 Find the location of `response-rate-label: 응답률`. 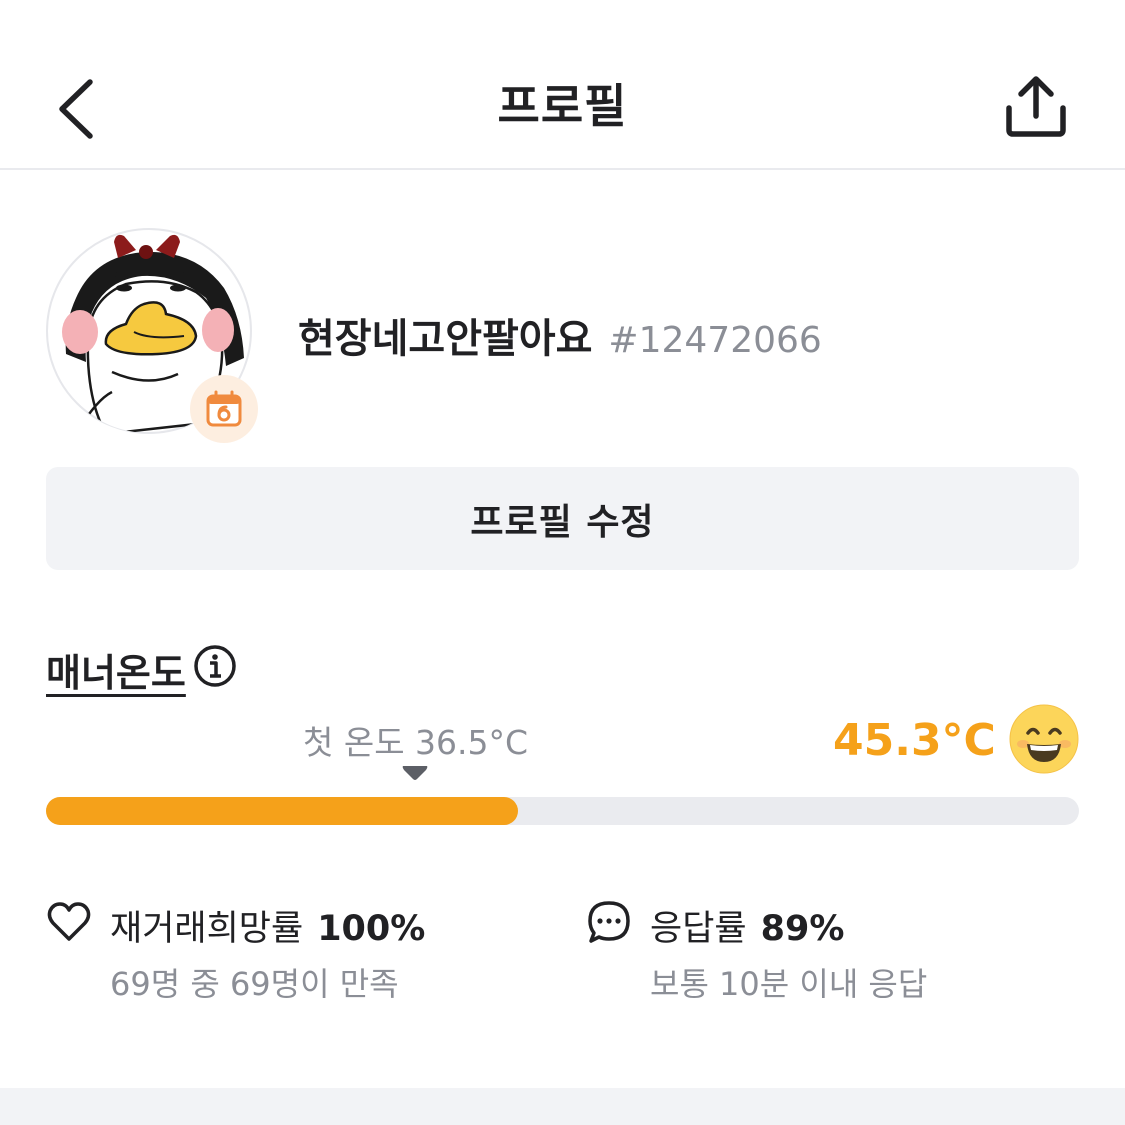

response-rate-label: 응답률 is located at coordinates (698, 929).